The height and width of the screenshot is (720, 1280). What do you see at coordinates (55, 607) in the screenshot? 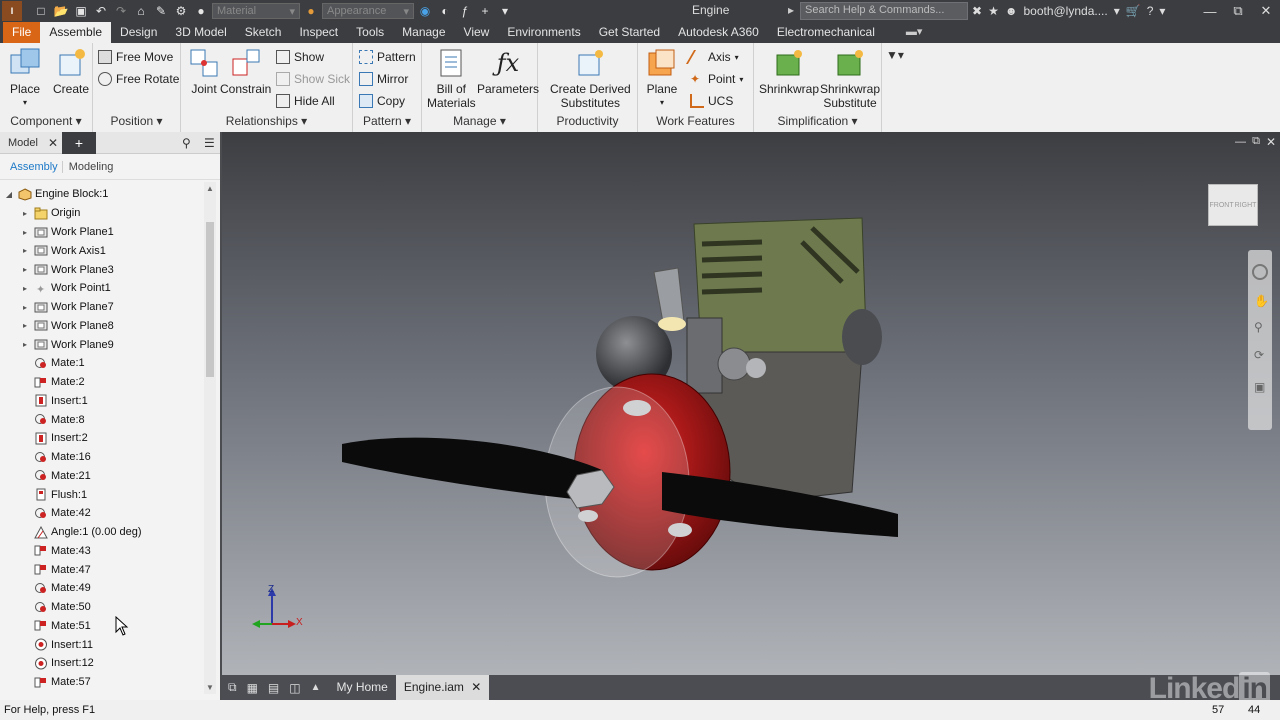
I see `tree-item: Mate:50` at bounding box center [55, 607].